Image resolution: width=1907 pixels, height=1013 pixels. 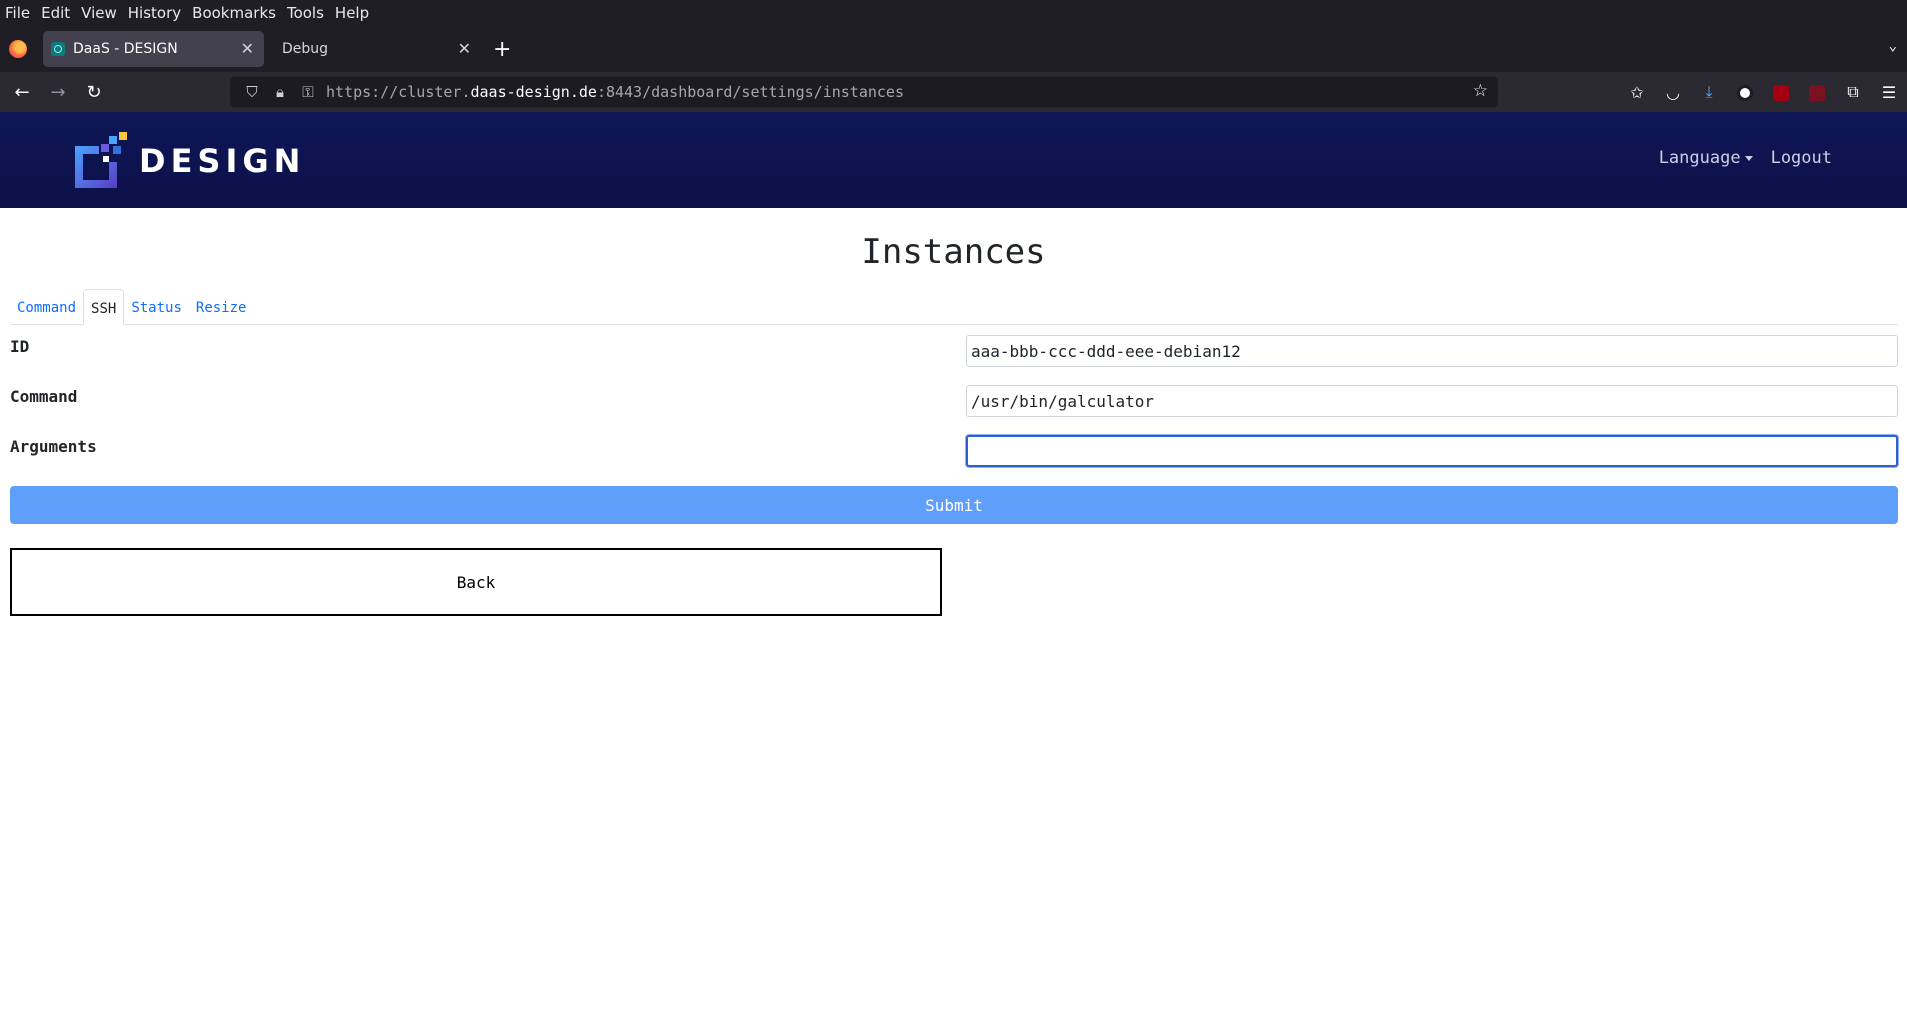 I want to click on navbar-actions: Language Logout, so click(x=1745, y=158).